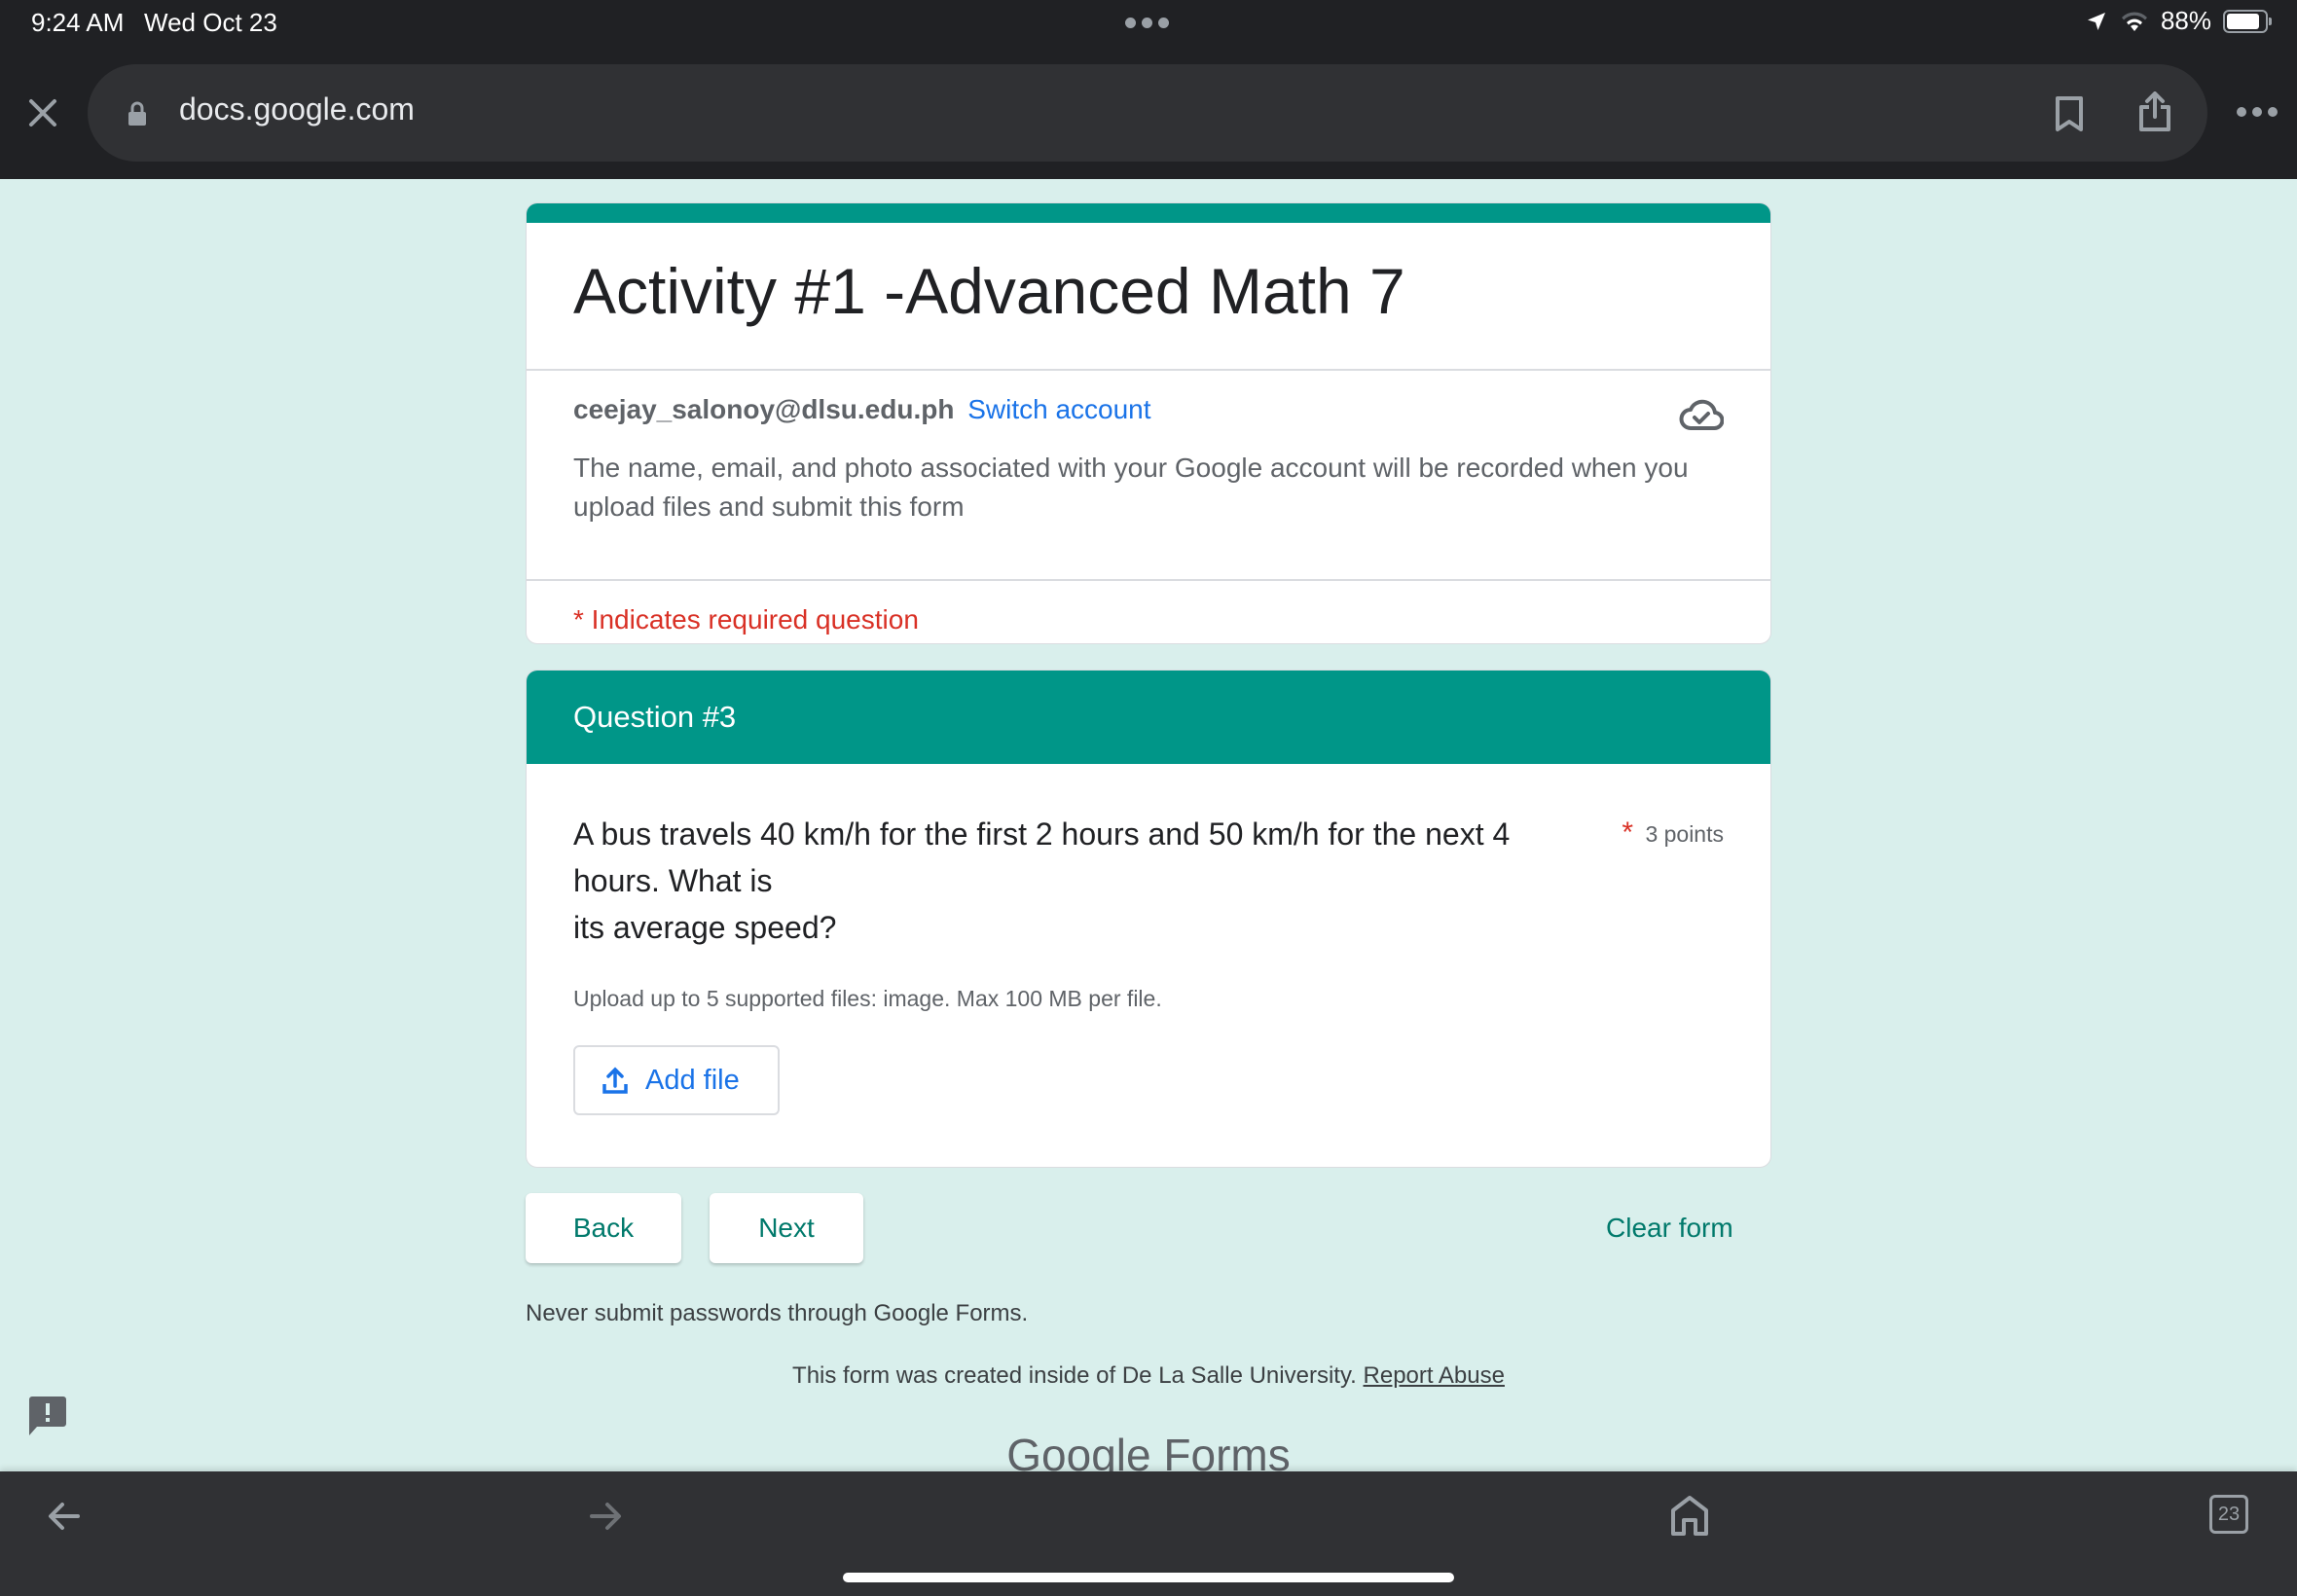 Image resolution: width=2297 pixels, height=1596 pixels. I want to click on battery-percent: 88%, so click(2185, 20).